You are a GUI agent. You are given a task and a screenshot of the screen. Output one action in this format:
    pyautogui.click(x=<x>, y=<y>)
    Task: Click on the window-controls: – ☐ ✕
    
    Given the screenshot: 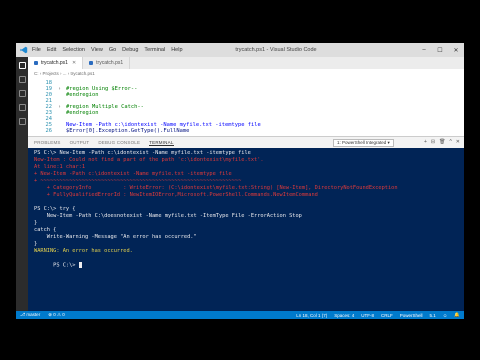 What is the action you would take?
    pyautogui.click(x=440, y=50)
    